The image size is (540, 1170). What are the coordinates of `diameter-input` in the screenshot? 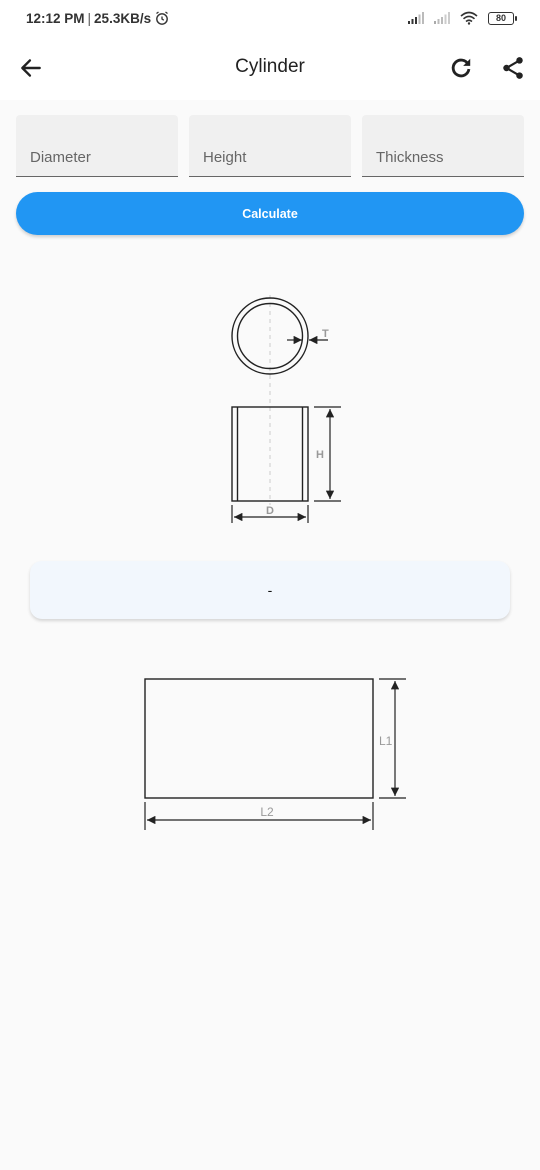 It's located at (97, 145).